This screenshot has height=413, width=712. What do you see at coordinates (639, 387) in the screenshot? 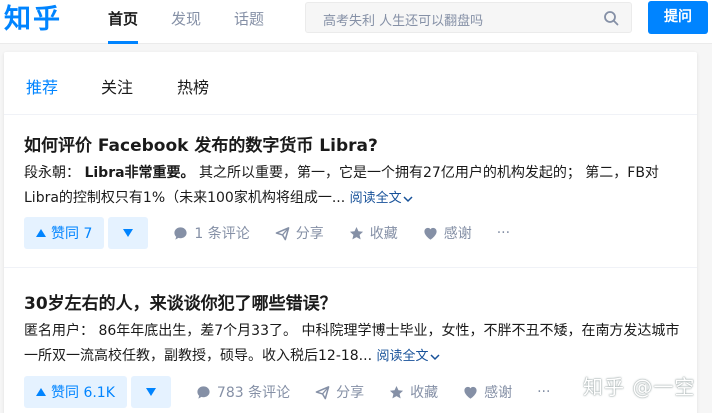
I see `watermark: 知乎 @一空` at bounding box center [639, 387].